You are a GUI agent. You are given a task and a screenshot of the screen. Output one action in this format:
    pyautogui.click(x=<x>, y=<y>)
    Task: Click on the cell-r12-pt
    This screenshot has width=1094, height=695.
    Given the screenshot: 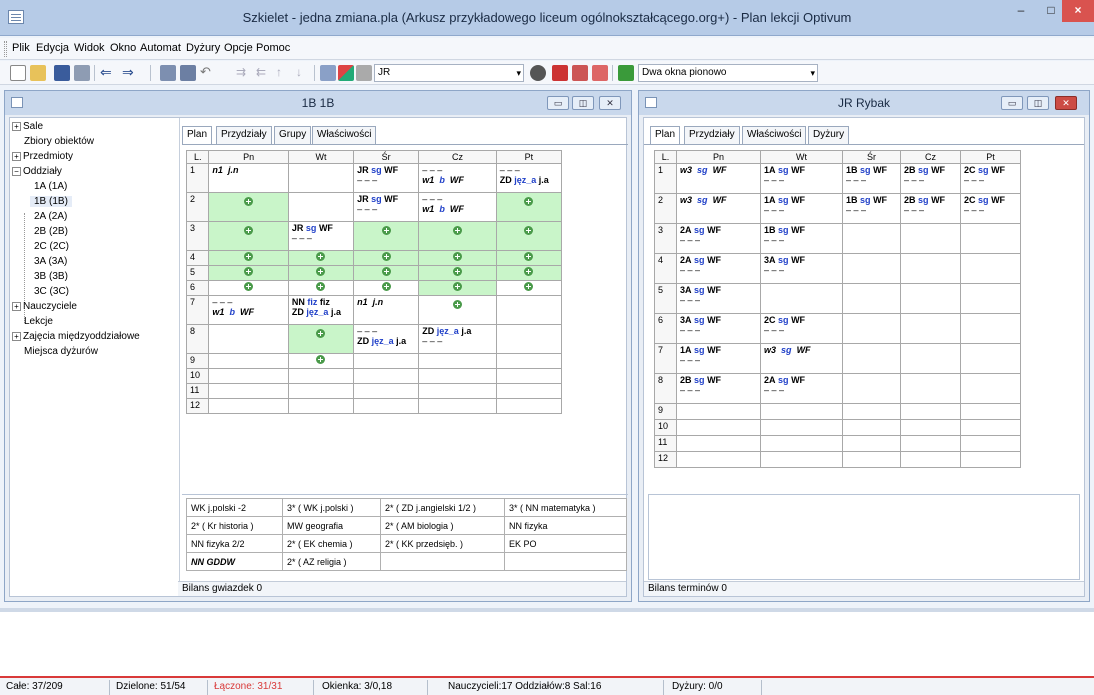 What is the action you would take?
    pyautogui.click(x=529, y=406)
    